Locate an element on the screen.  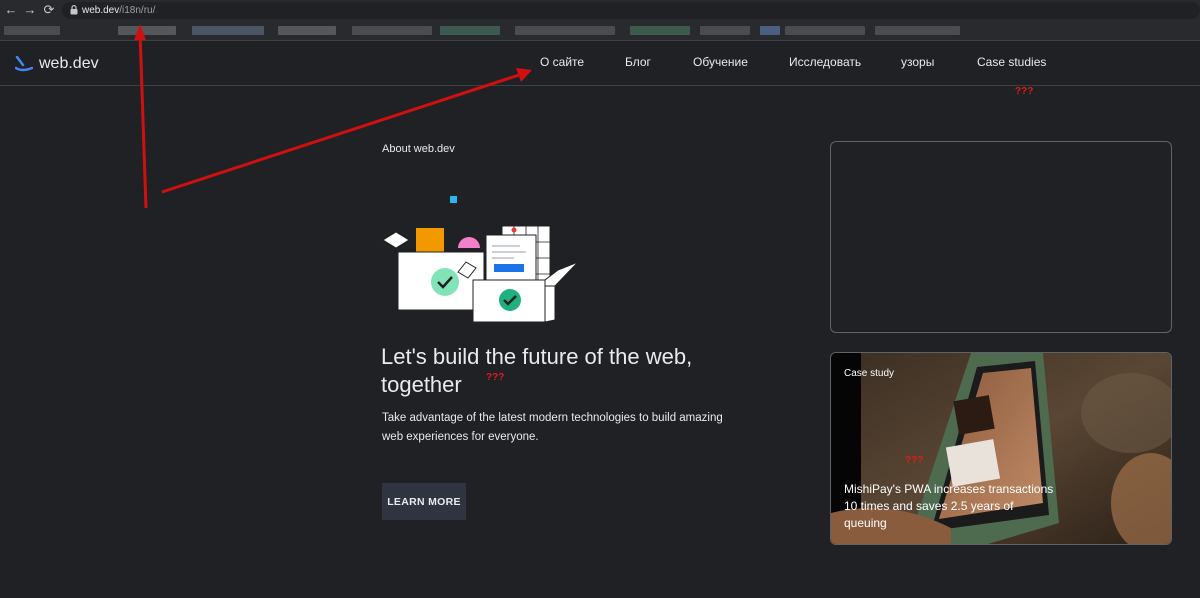
nav-link-learn: Обучение is located at coordinates (720, 62).